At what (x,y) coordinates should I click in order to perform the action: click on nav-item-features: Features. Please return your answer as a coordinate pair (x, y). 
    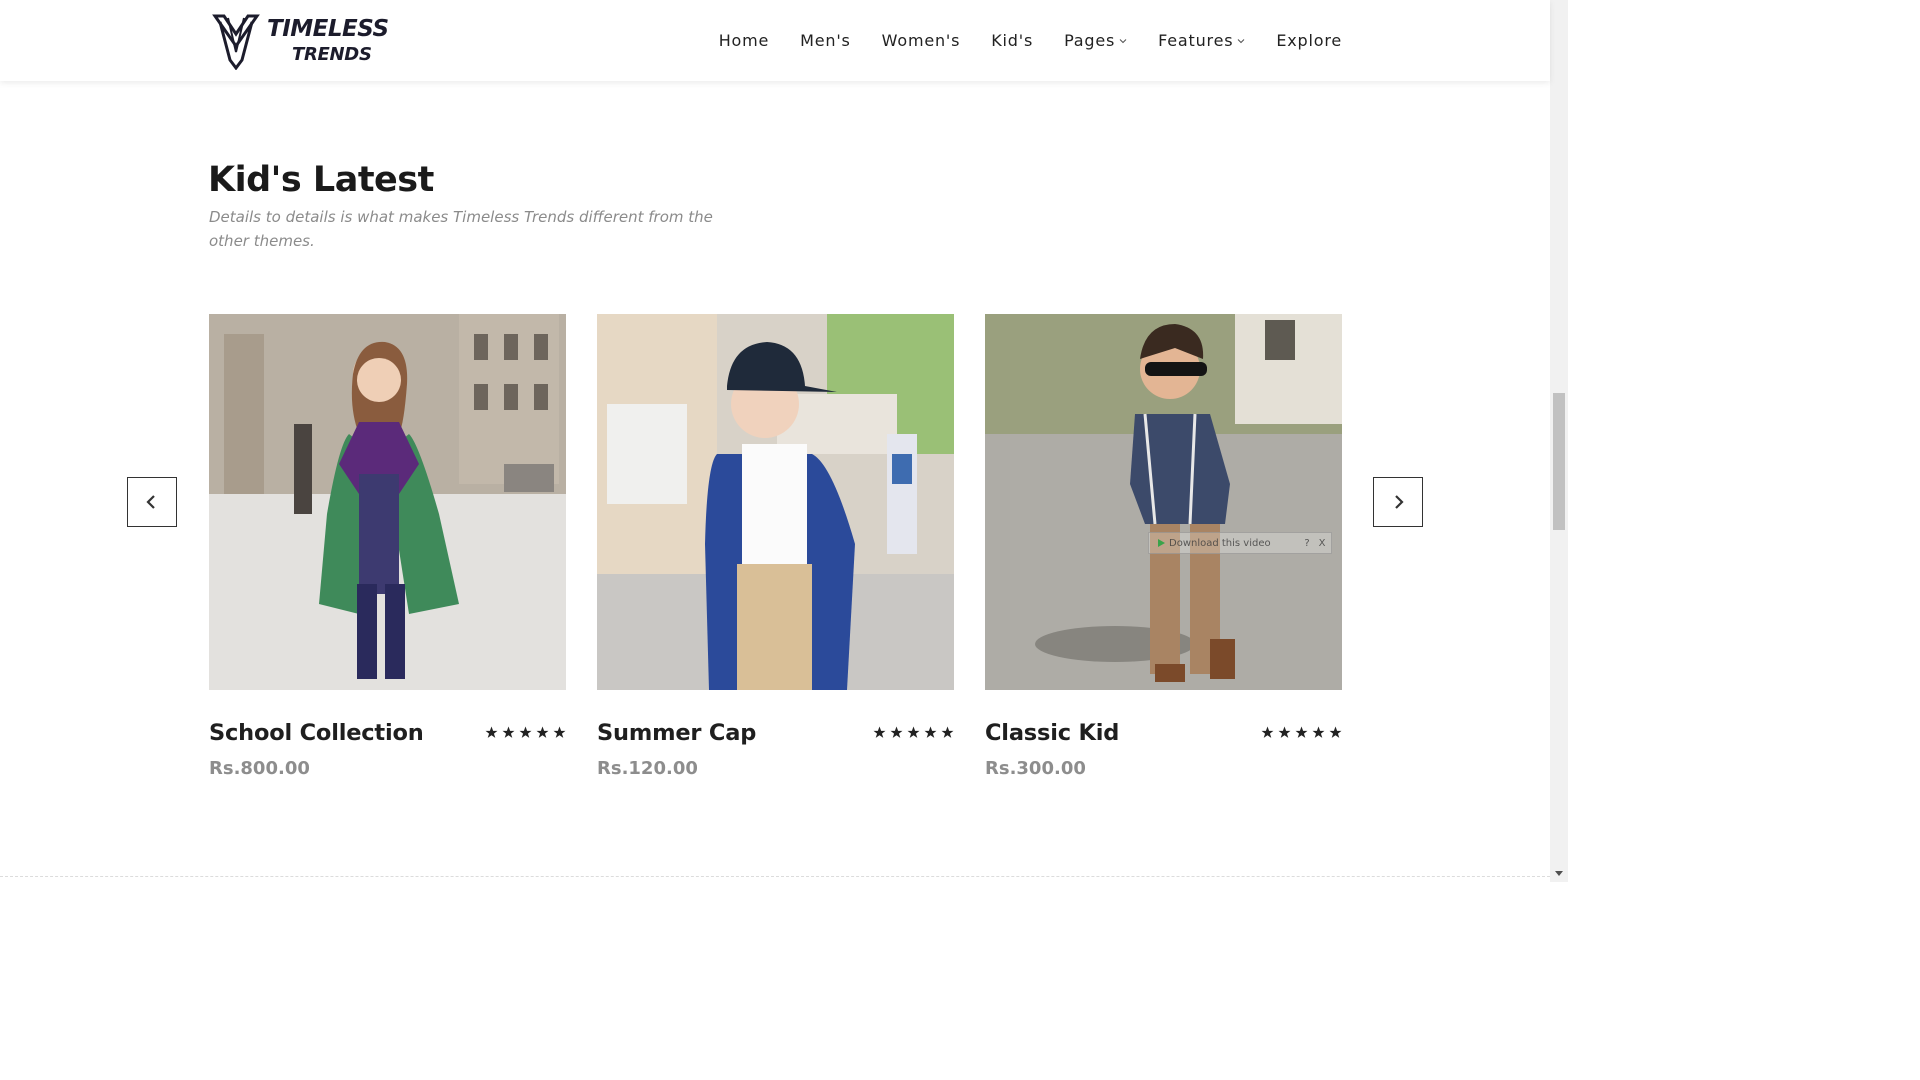
    Looking at the image, I should click on (1201, 40).